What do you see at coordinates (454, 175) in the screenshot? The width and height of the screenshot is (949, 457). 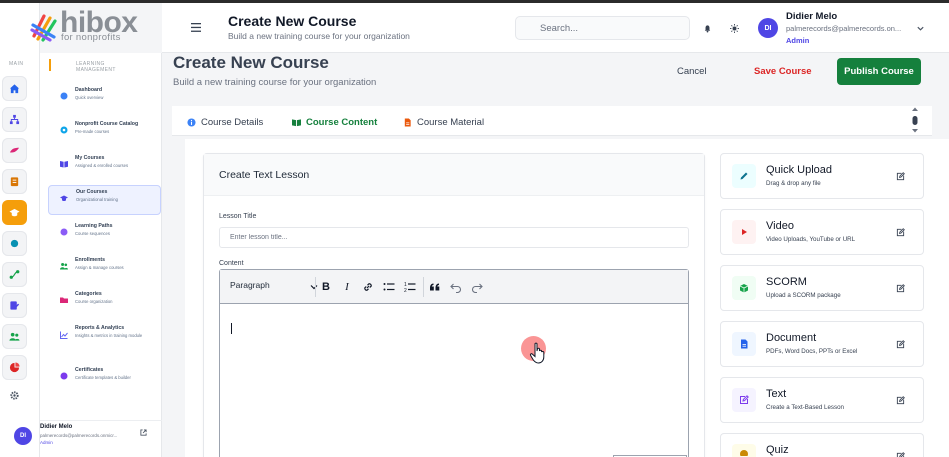 I see `lesson-panel-header: Create Text Lesson` at bounding box center [454, 175].